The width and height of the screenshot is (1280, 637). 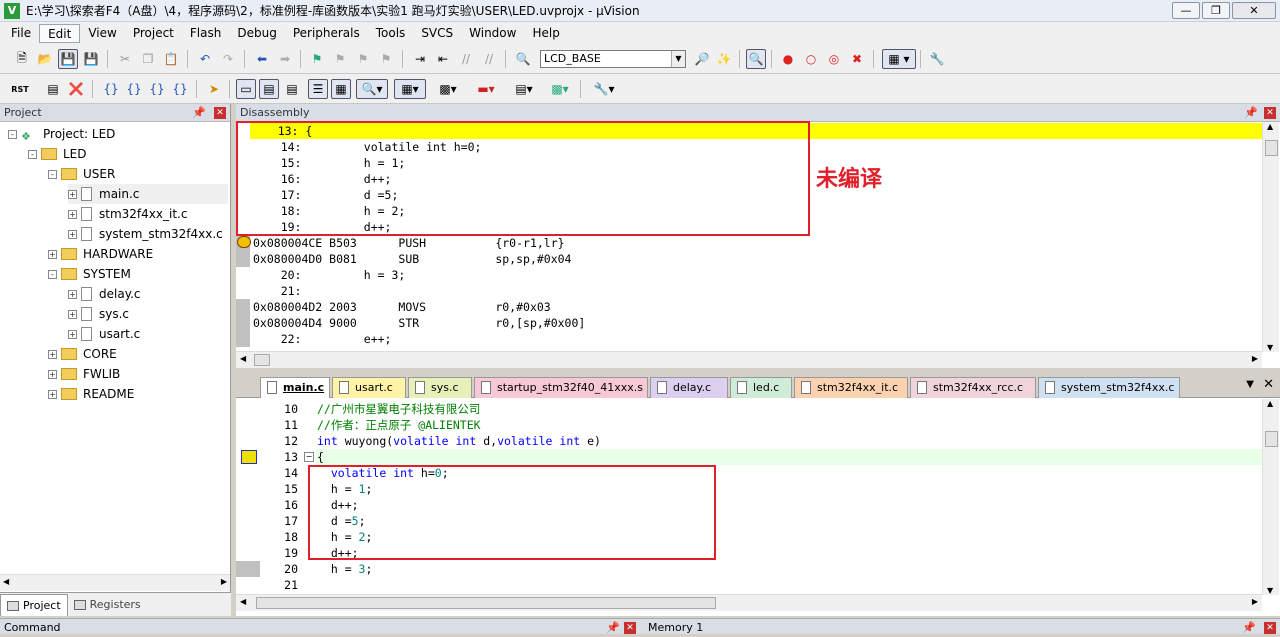 I want to click on disassembly-line: 21:, so click(x=277, y=291).